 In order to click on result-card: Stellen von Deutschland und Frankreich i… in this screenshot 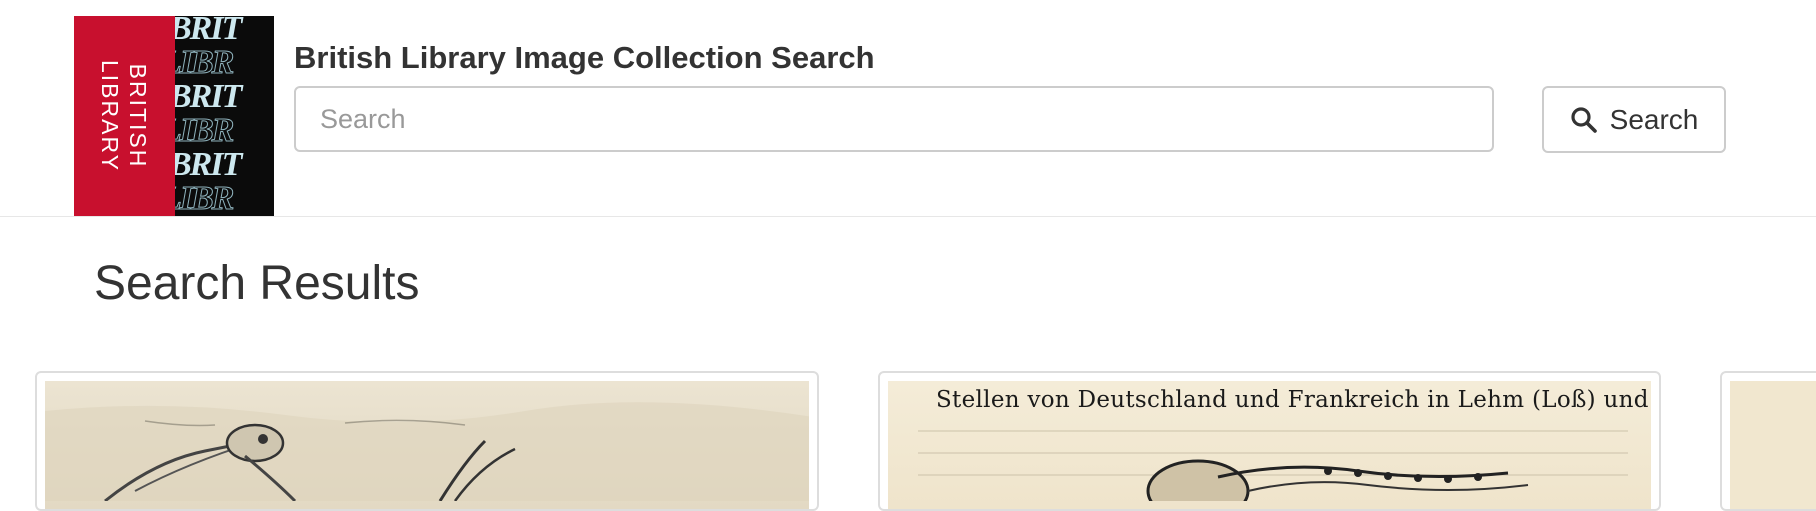, I will do `click(1269, 441)`.